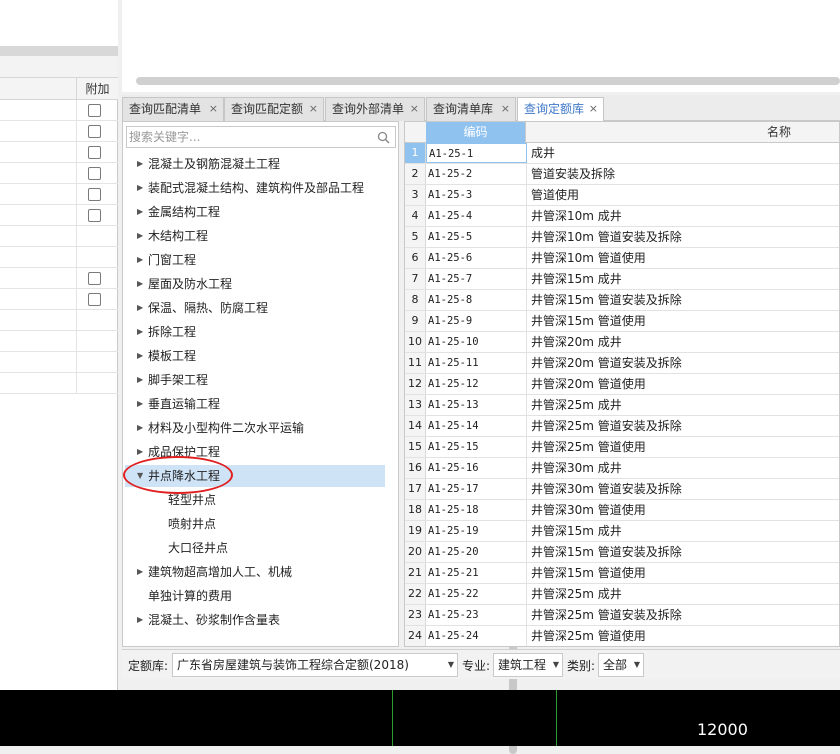 The width and height of the screenshot is (840, 754). I want to click on table-row: 13 A1-25-13 井管深25m 成井, so click(622, 405).